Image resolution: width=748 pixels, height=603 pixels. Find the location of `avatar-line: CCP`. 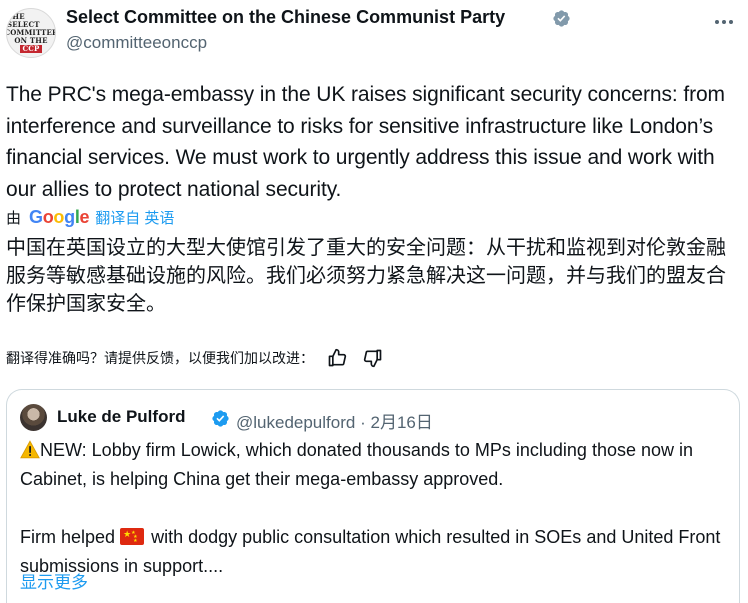

avatar-line: CCP is located at coordinates (31, 48).